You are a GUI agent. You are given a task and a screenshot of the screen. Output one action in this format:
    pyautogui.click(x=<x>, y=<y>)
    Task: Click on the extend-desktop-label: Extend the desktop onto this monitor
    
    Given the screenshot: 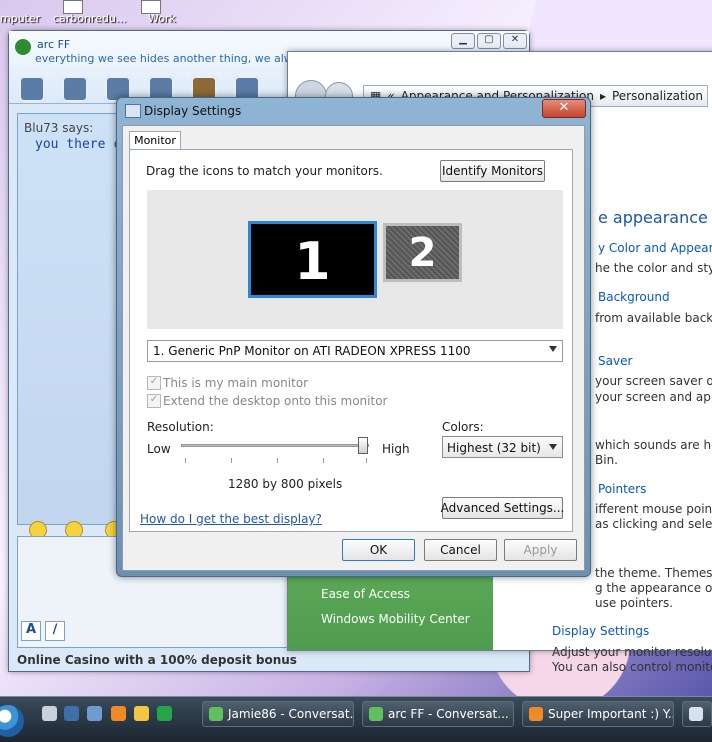 What is the action you would take?
    pyautogui.click(x=275, y=401)
    